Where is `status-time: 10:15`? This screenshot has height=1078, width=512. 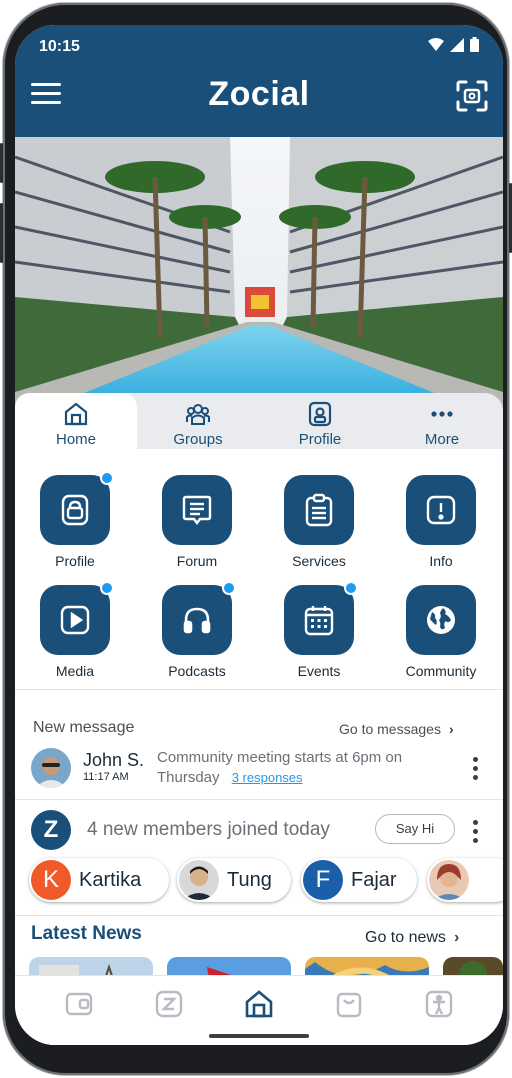 status-time: 10:15 is located at coordinates (59, 46).